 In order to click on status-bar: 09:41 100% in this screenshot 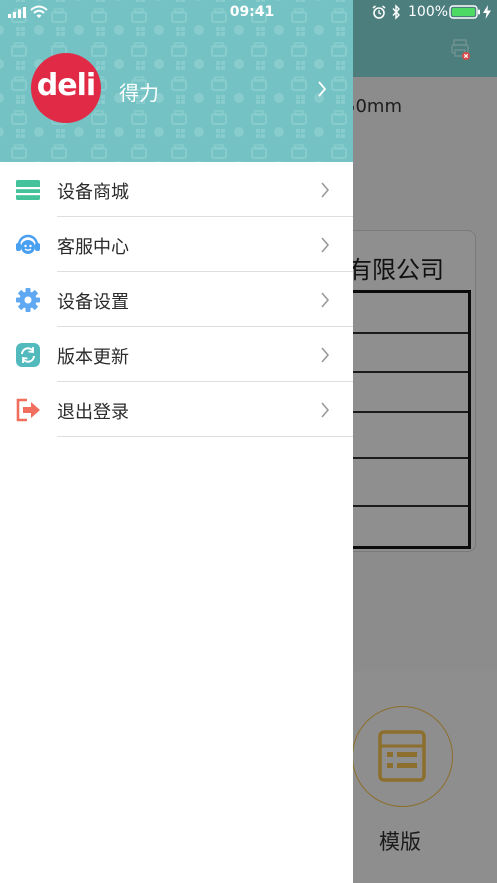, I will do `click(248, 13)`.